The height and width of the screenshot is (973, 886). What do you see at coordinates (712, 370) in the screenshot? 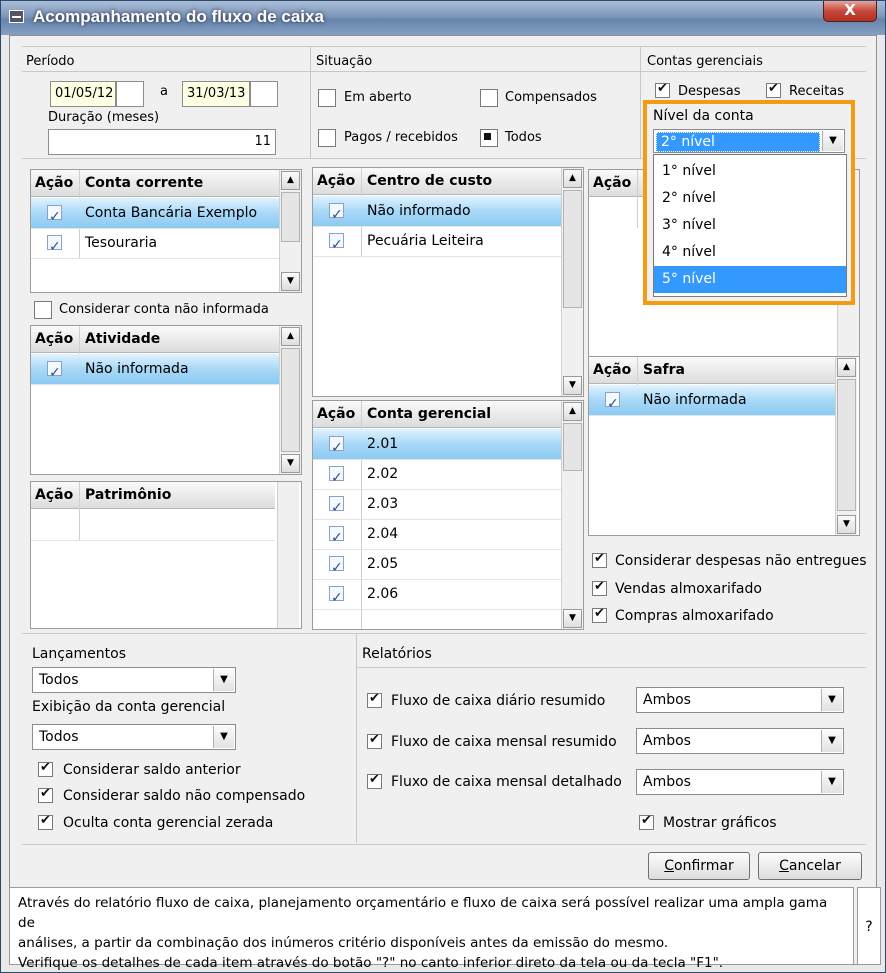
I see `safra-header: Ação Safra` at bounding box center [712, 370].